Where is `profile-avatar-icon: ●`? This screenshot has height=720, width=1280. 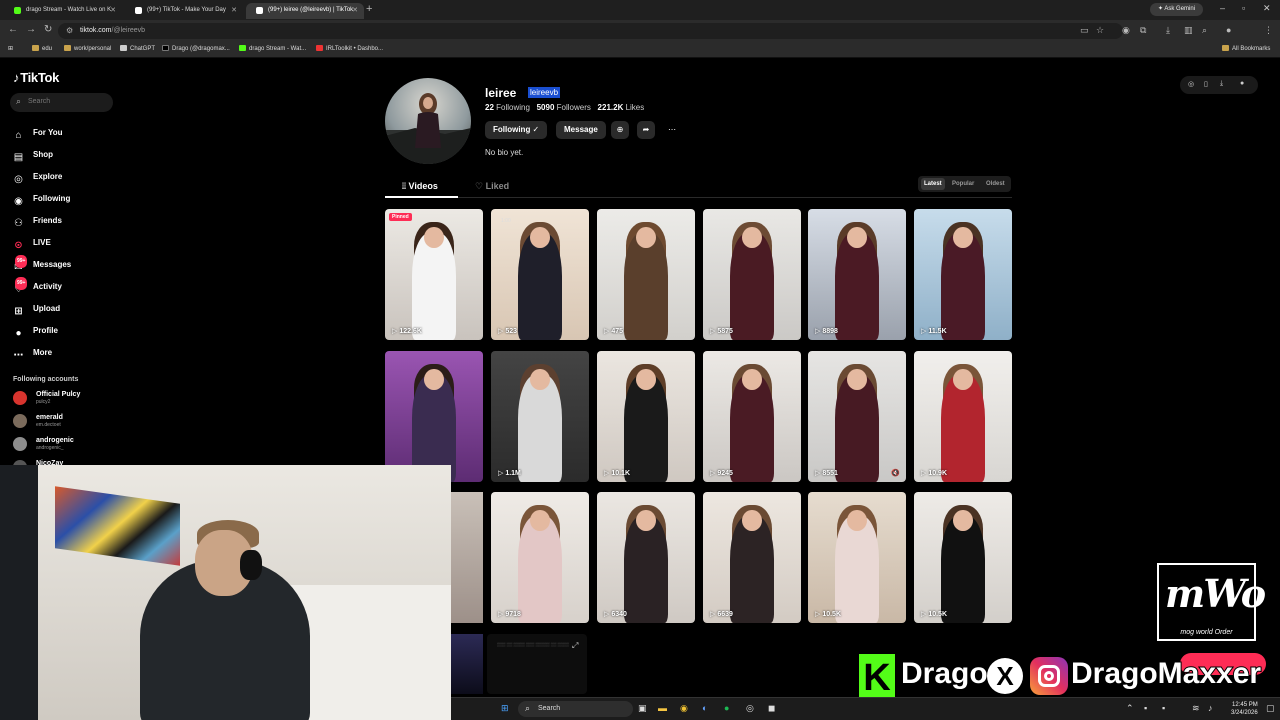
profile-avatar-icon: ● is located at coordinates (1228, 30).